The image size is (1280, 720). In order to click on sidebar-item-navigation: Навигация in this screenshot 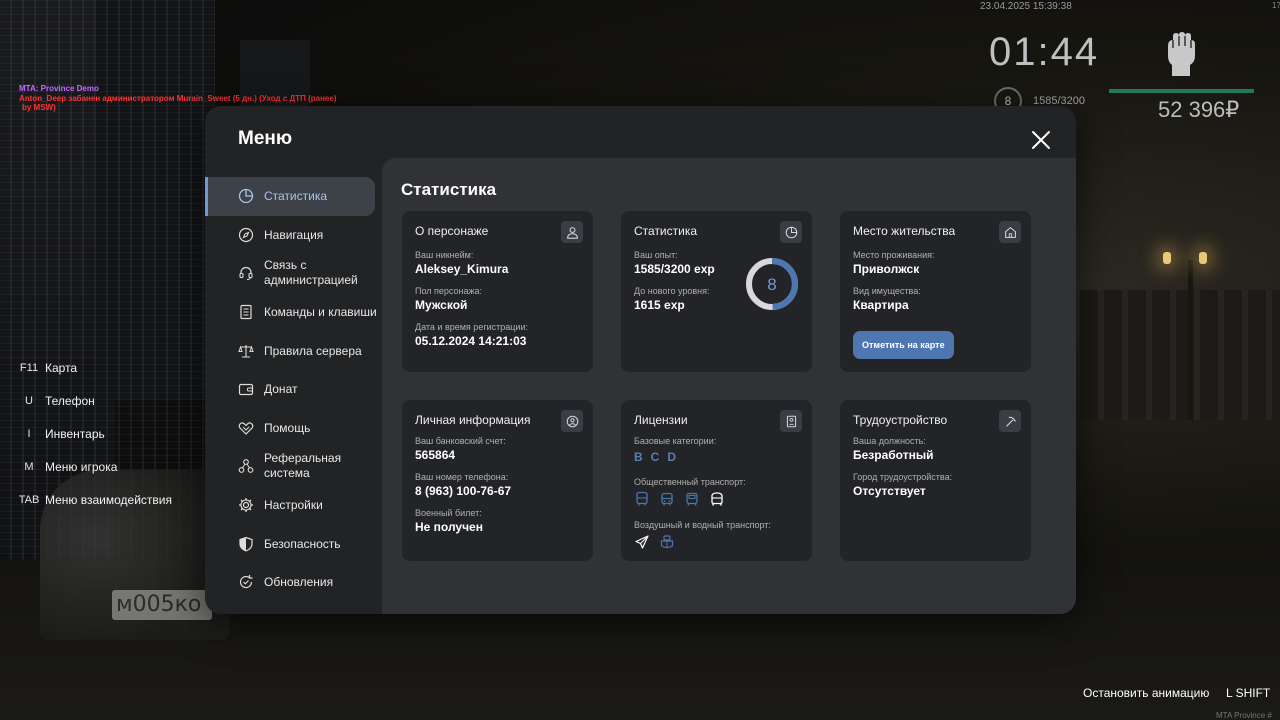, I will do `click(292, 235)`.